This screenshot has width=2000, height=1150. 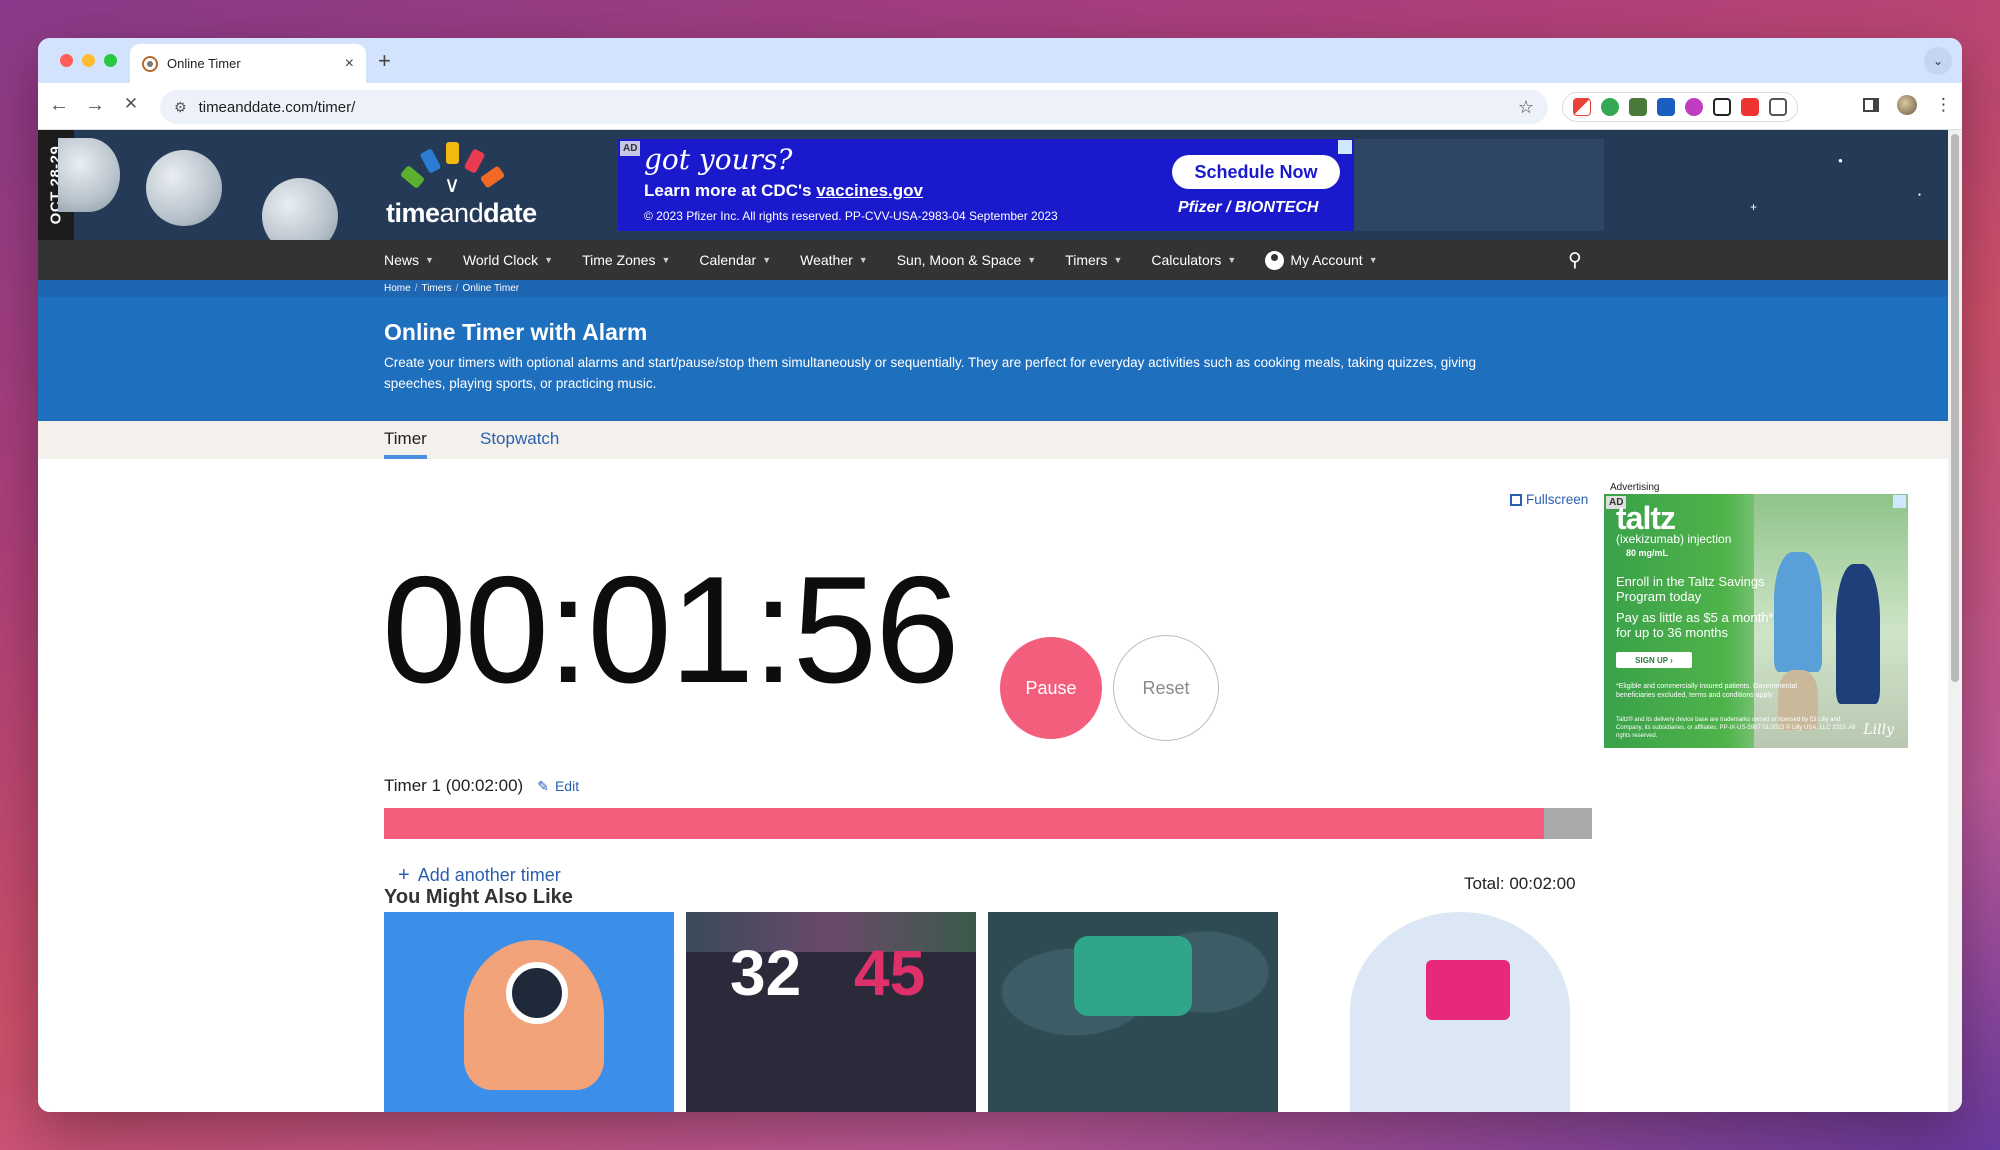 What do you see at coordinates (783, 190) in the screenshot?
I see `ad-subline: Learn more at CDC's vaccines.gov` at bounding box center [783, 190].